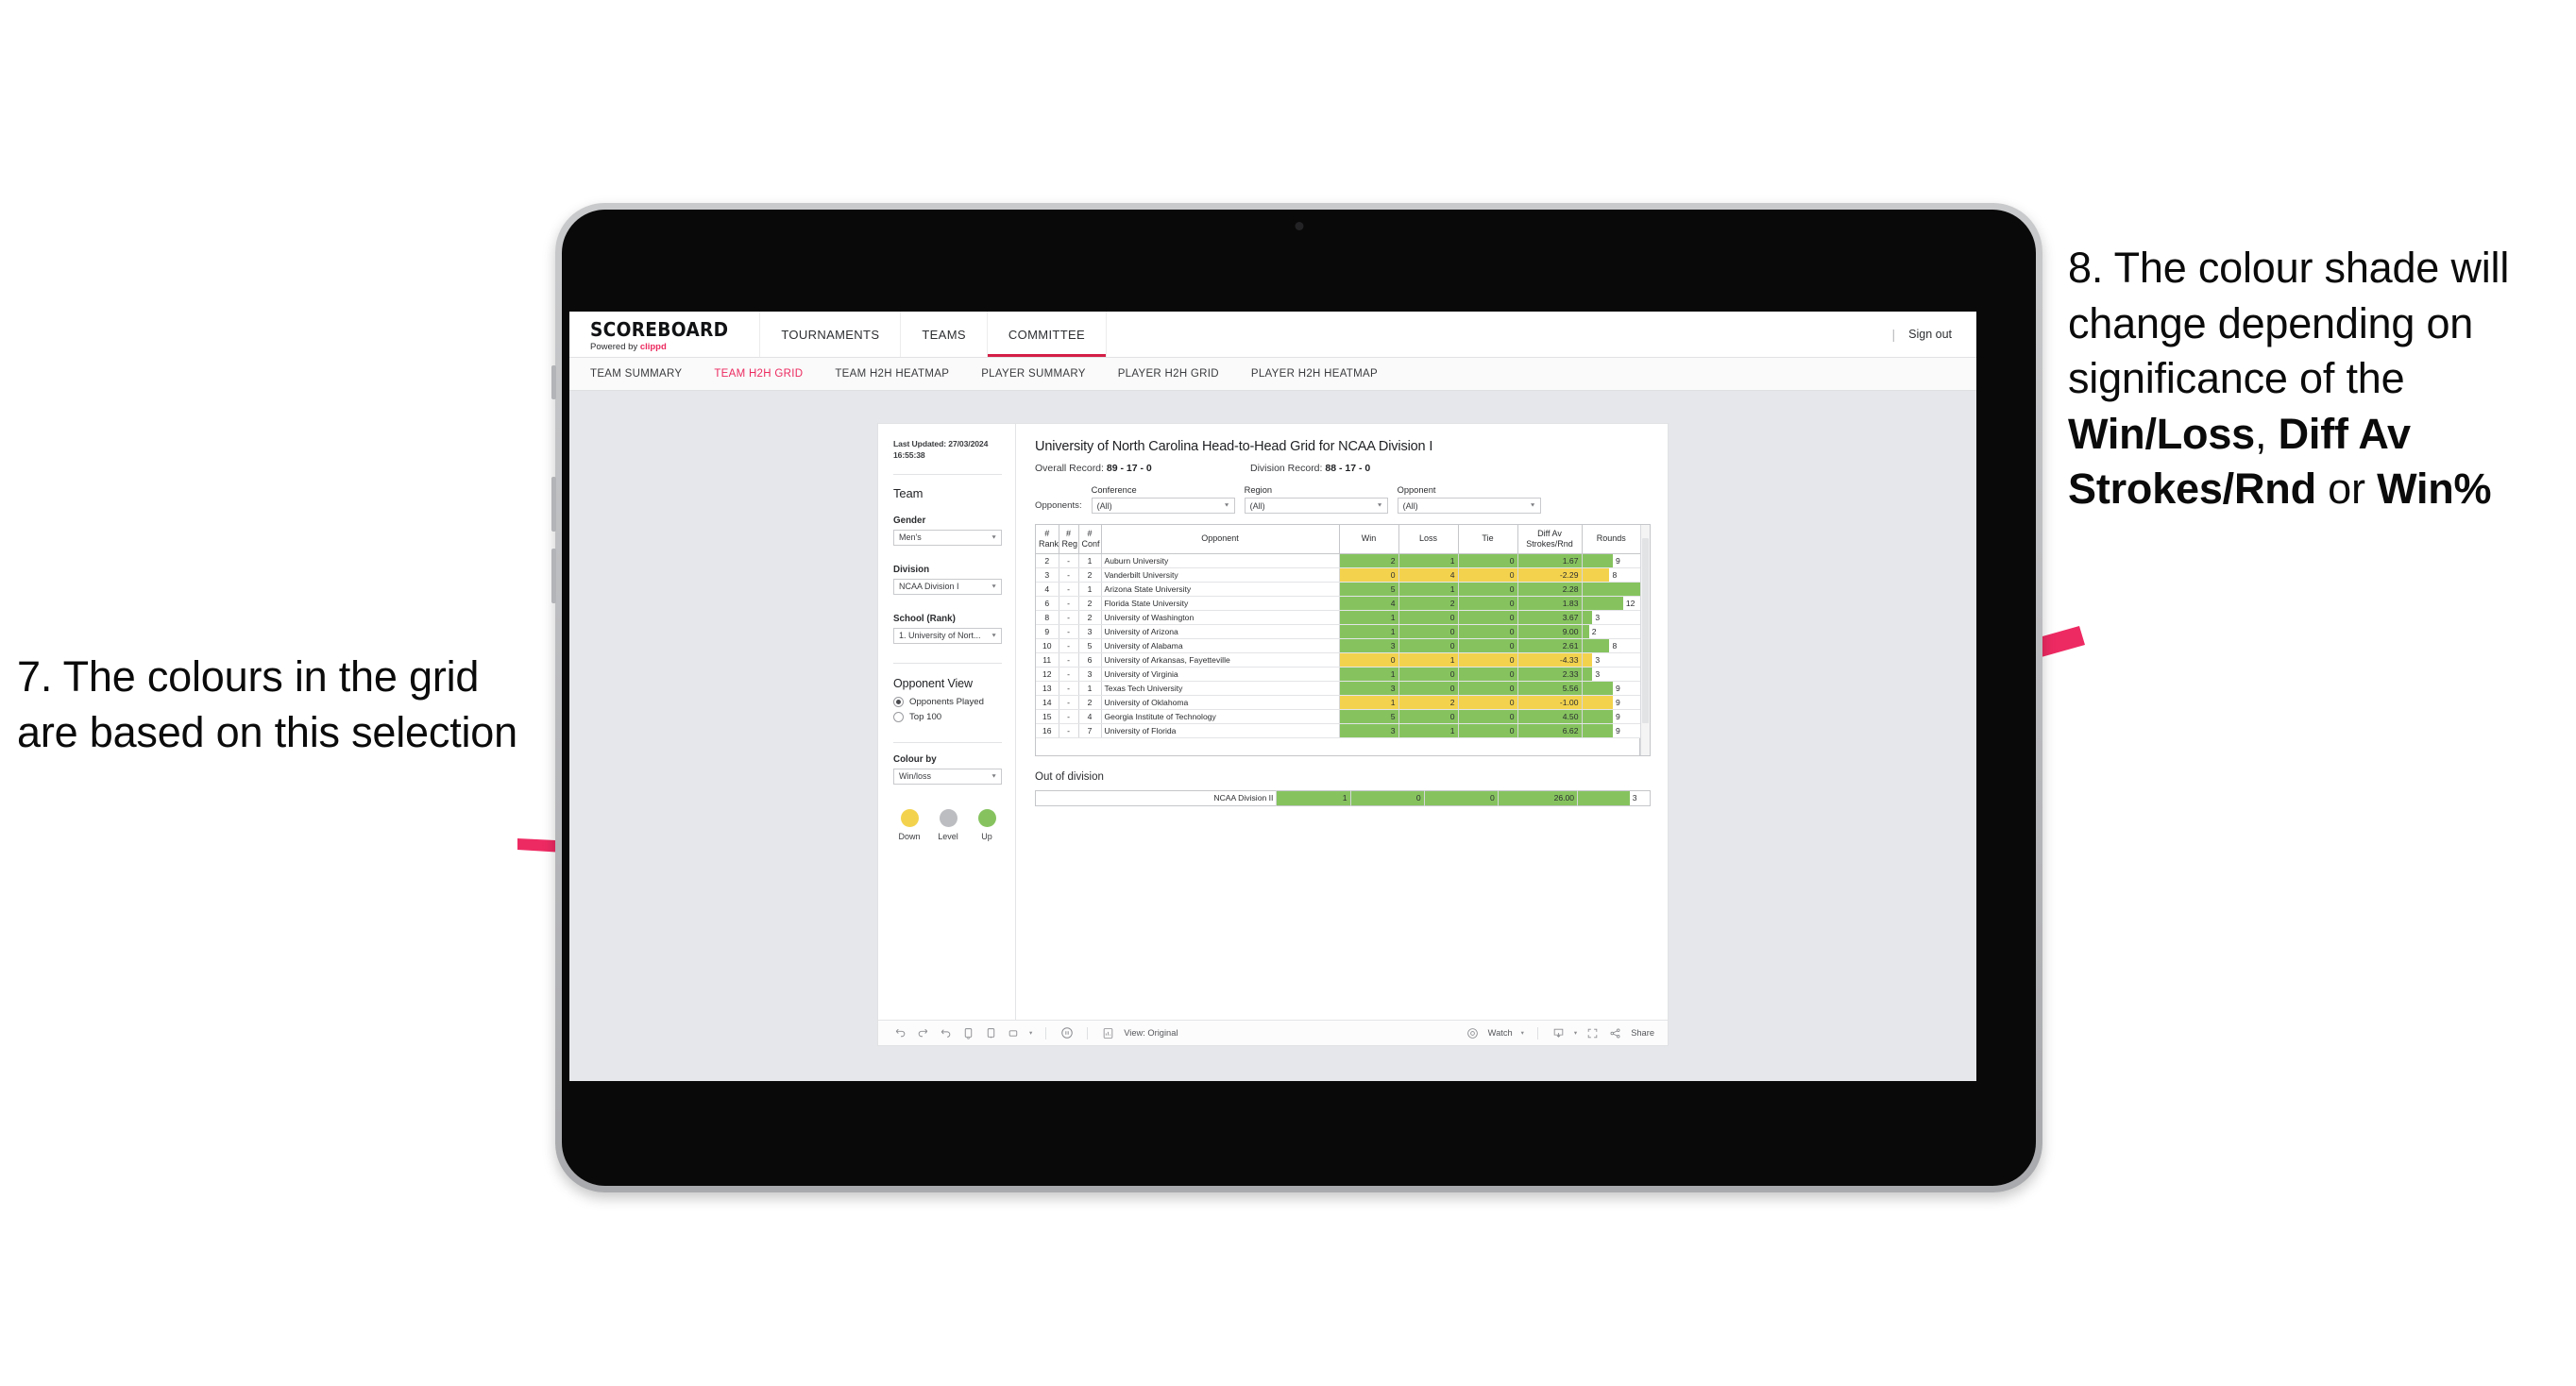 The height and width of the screenshot is (1386, 2576). Describe the element at coordinates (1151, 1033) in the screenshot. I see `view-original-label: View: Original` at that location.